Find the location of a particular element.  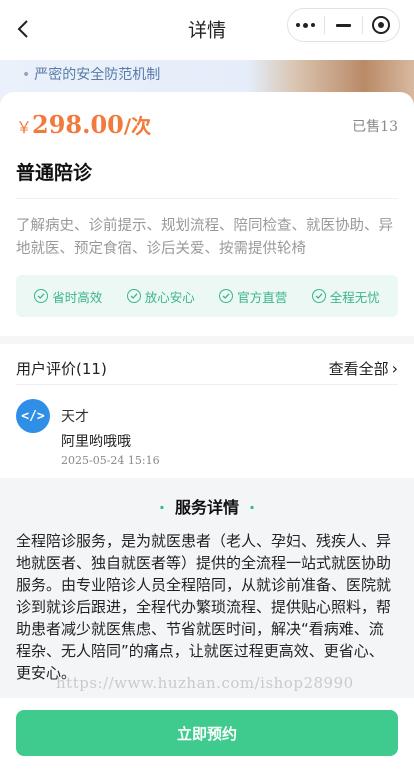

view-all-reviews-link: 查看全部 › is located at coordinates (363, 368).